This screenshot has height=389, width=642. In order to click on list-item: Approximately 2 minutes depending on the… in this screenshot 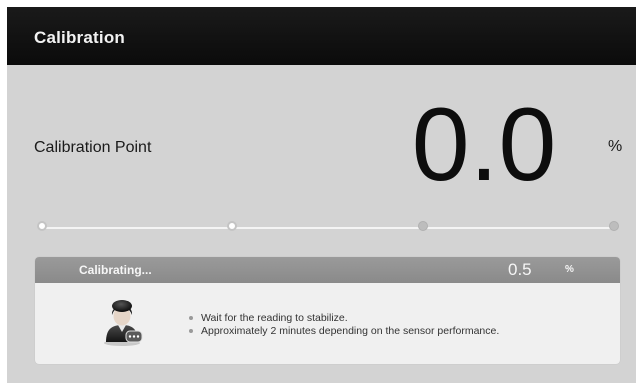, I will do `click(343, 331)`.